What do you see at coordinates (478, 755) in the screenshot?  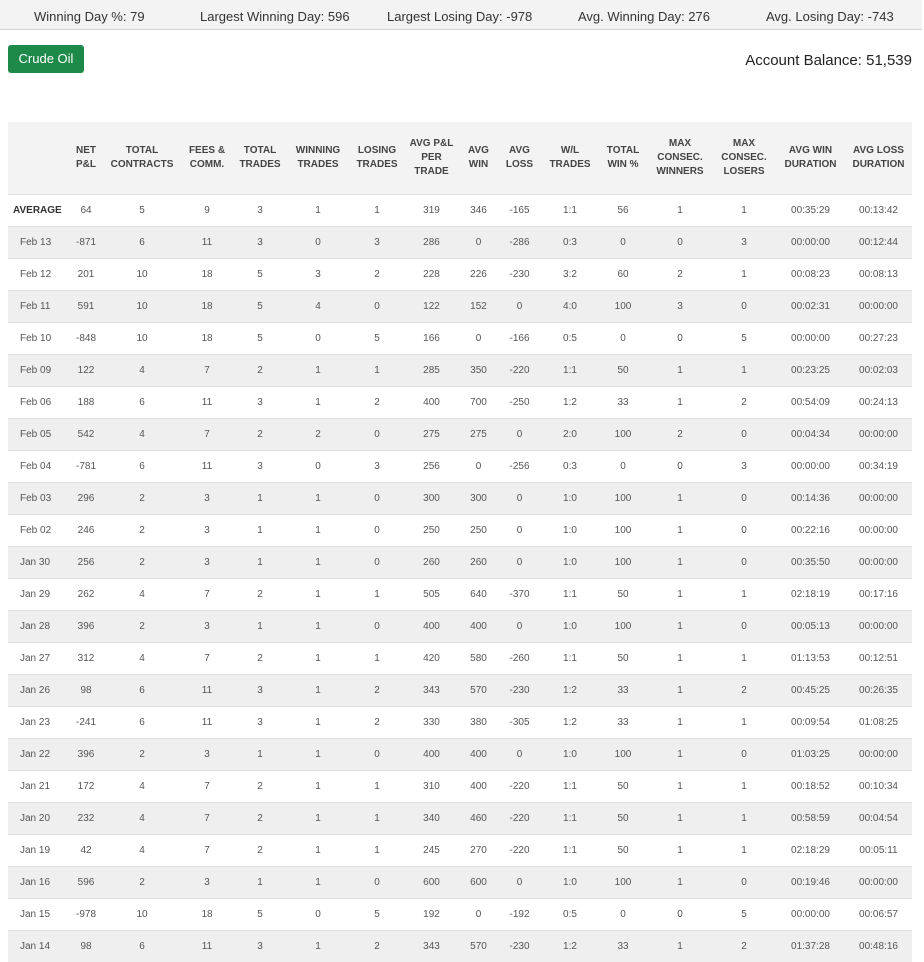 I see `table-cell: 400` at bounding box center [478, 755].